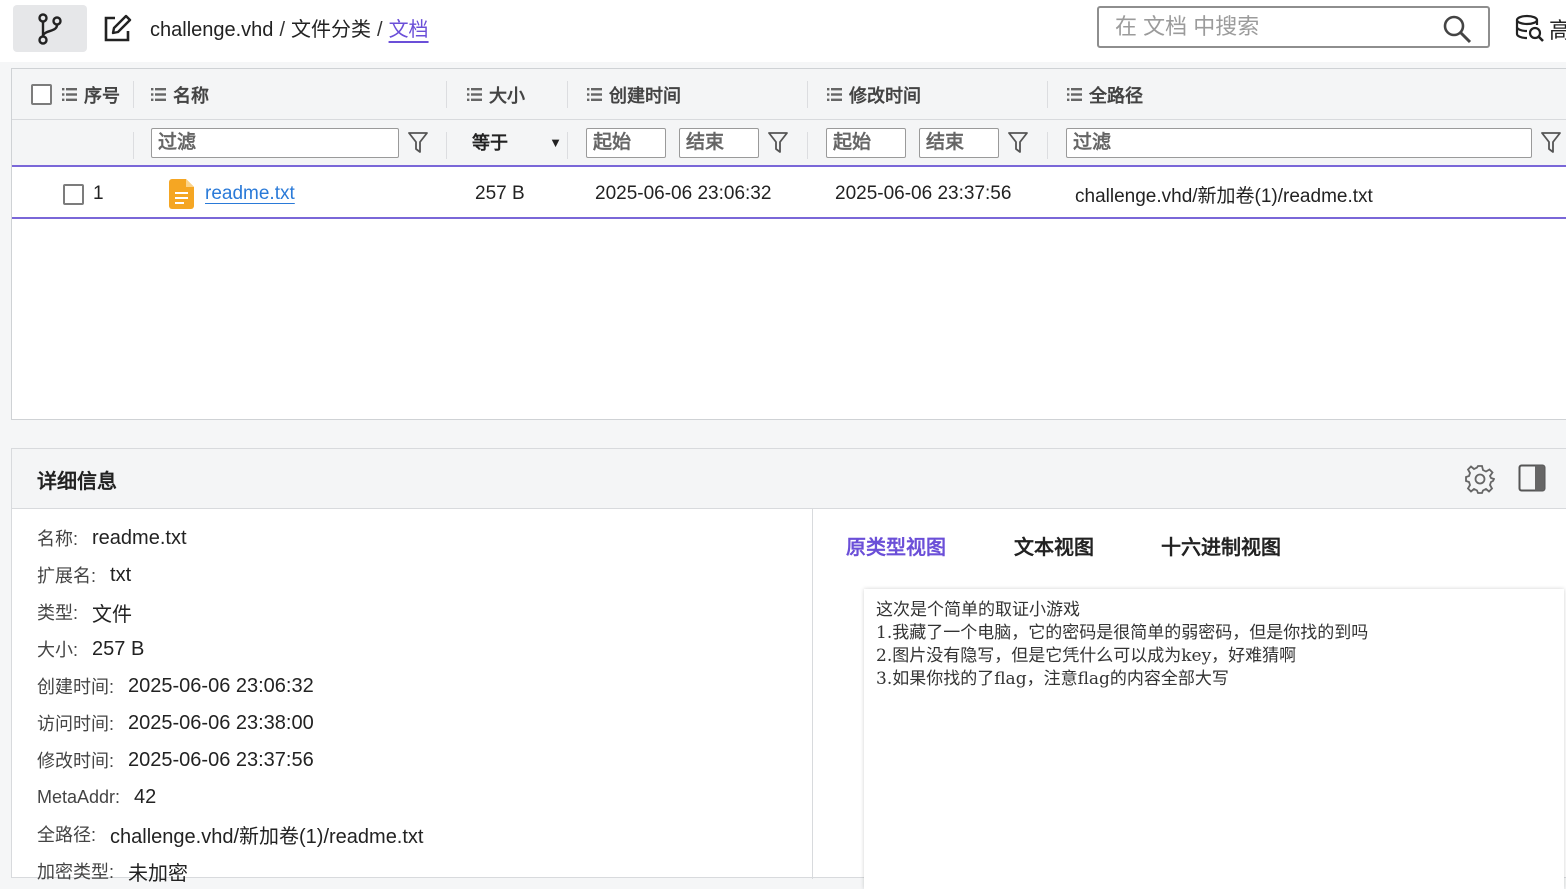  Describe the element at coordinates (789, 94) in the screenshot. I see `table-header: 序号 名称 大小 创建时间 修改时间 全路径` at that location.